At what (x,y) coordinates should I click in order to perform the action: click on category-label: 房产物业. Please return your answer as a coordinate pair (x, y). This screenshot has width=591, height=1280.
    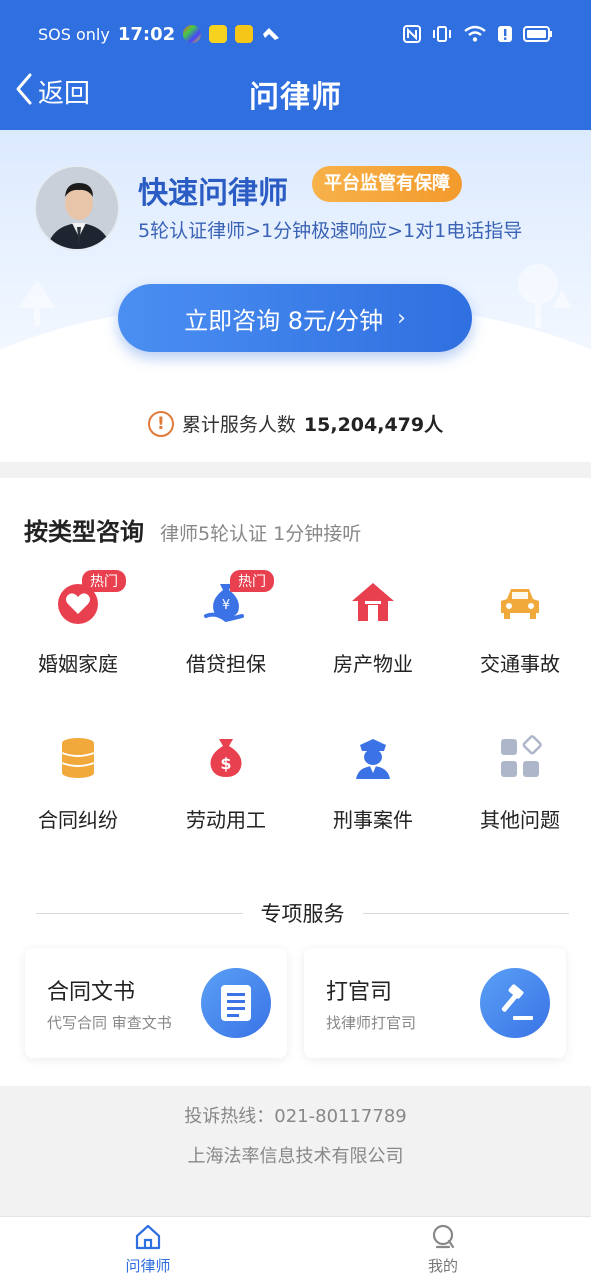
    Looking at the image, I should click on (373, 664).